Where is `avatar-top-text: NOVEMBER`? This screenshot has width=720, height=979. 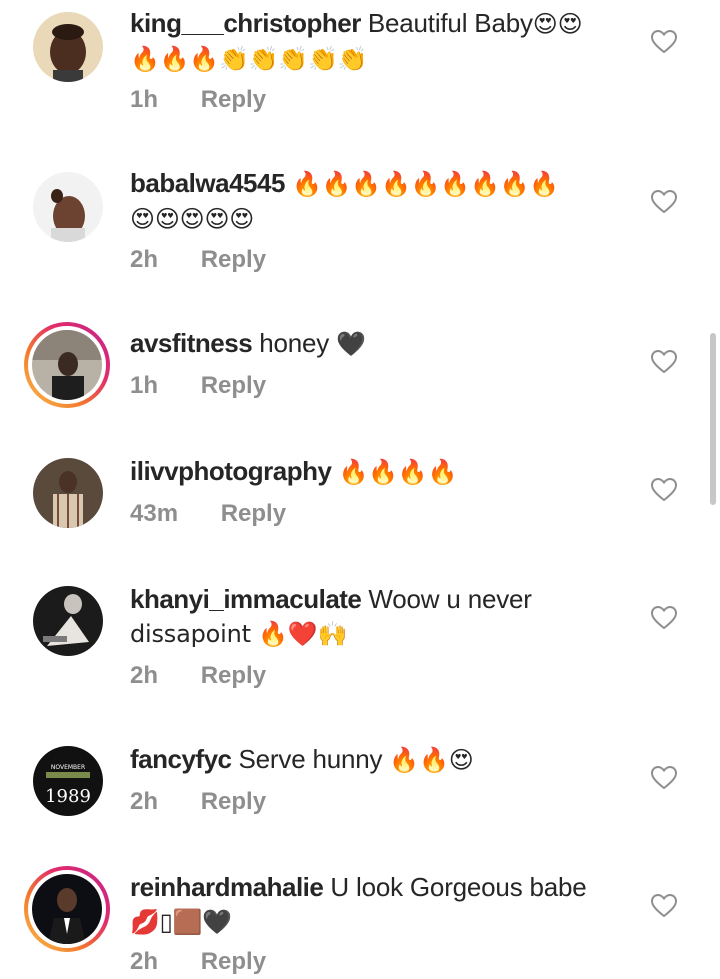 avatar-top-text: NOVEMBER is located at coordinates (68, 767).